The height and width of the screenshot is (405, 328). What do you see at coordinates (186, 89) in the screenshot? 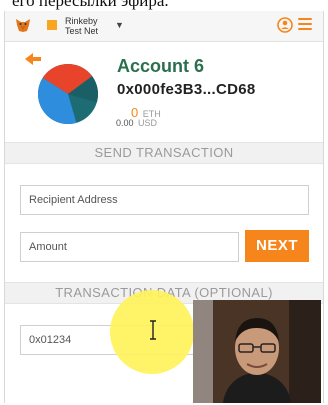
I see `account-address: 0x000fe3B3...CD68` at bounding box center [186, 89].